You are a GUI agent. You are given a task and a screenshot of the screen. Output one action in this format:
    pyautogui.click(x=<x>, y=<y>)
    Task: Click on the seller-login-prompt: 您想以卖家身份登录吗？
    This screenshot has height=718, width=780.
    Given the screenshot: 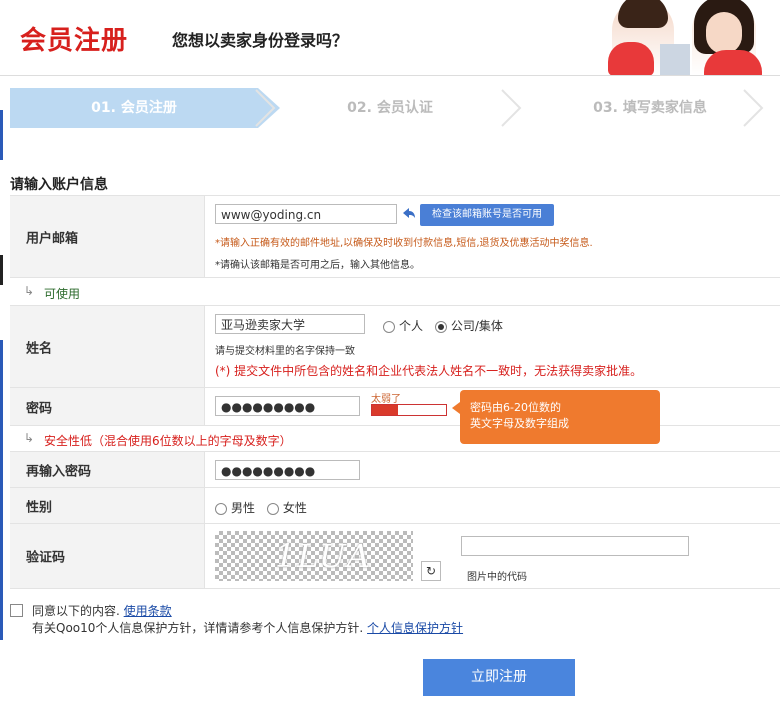 What is the action you would take?
    pyautogui.click(x=260, y=39)
    